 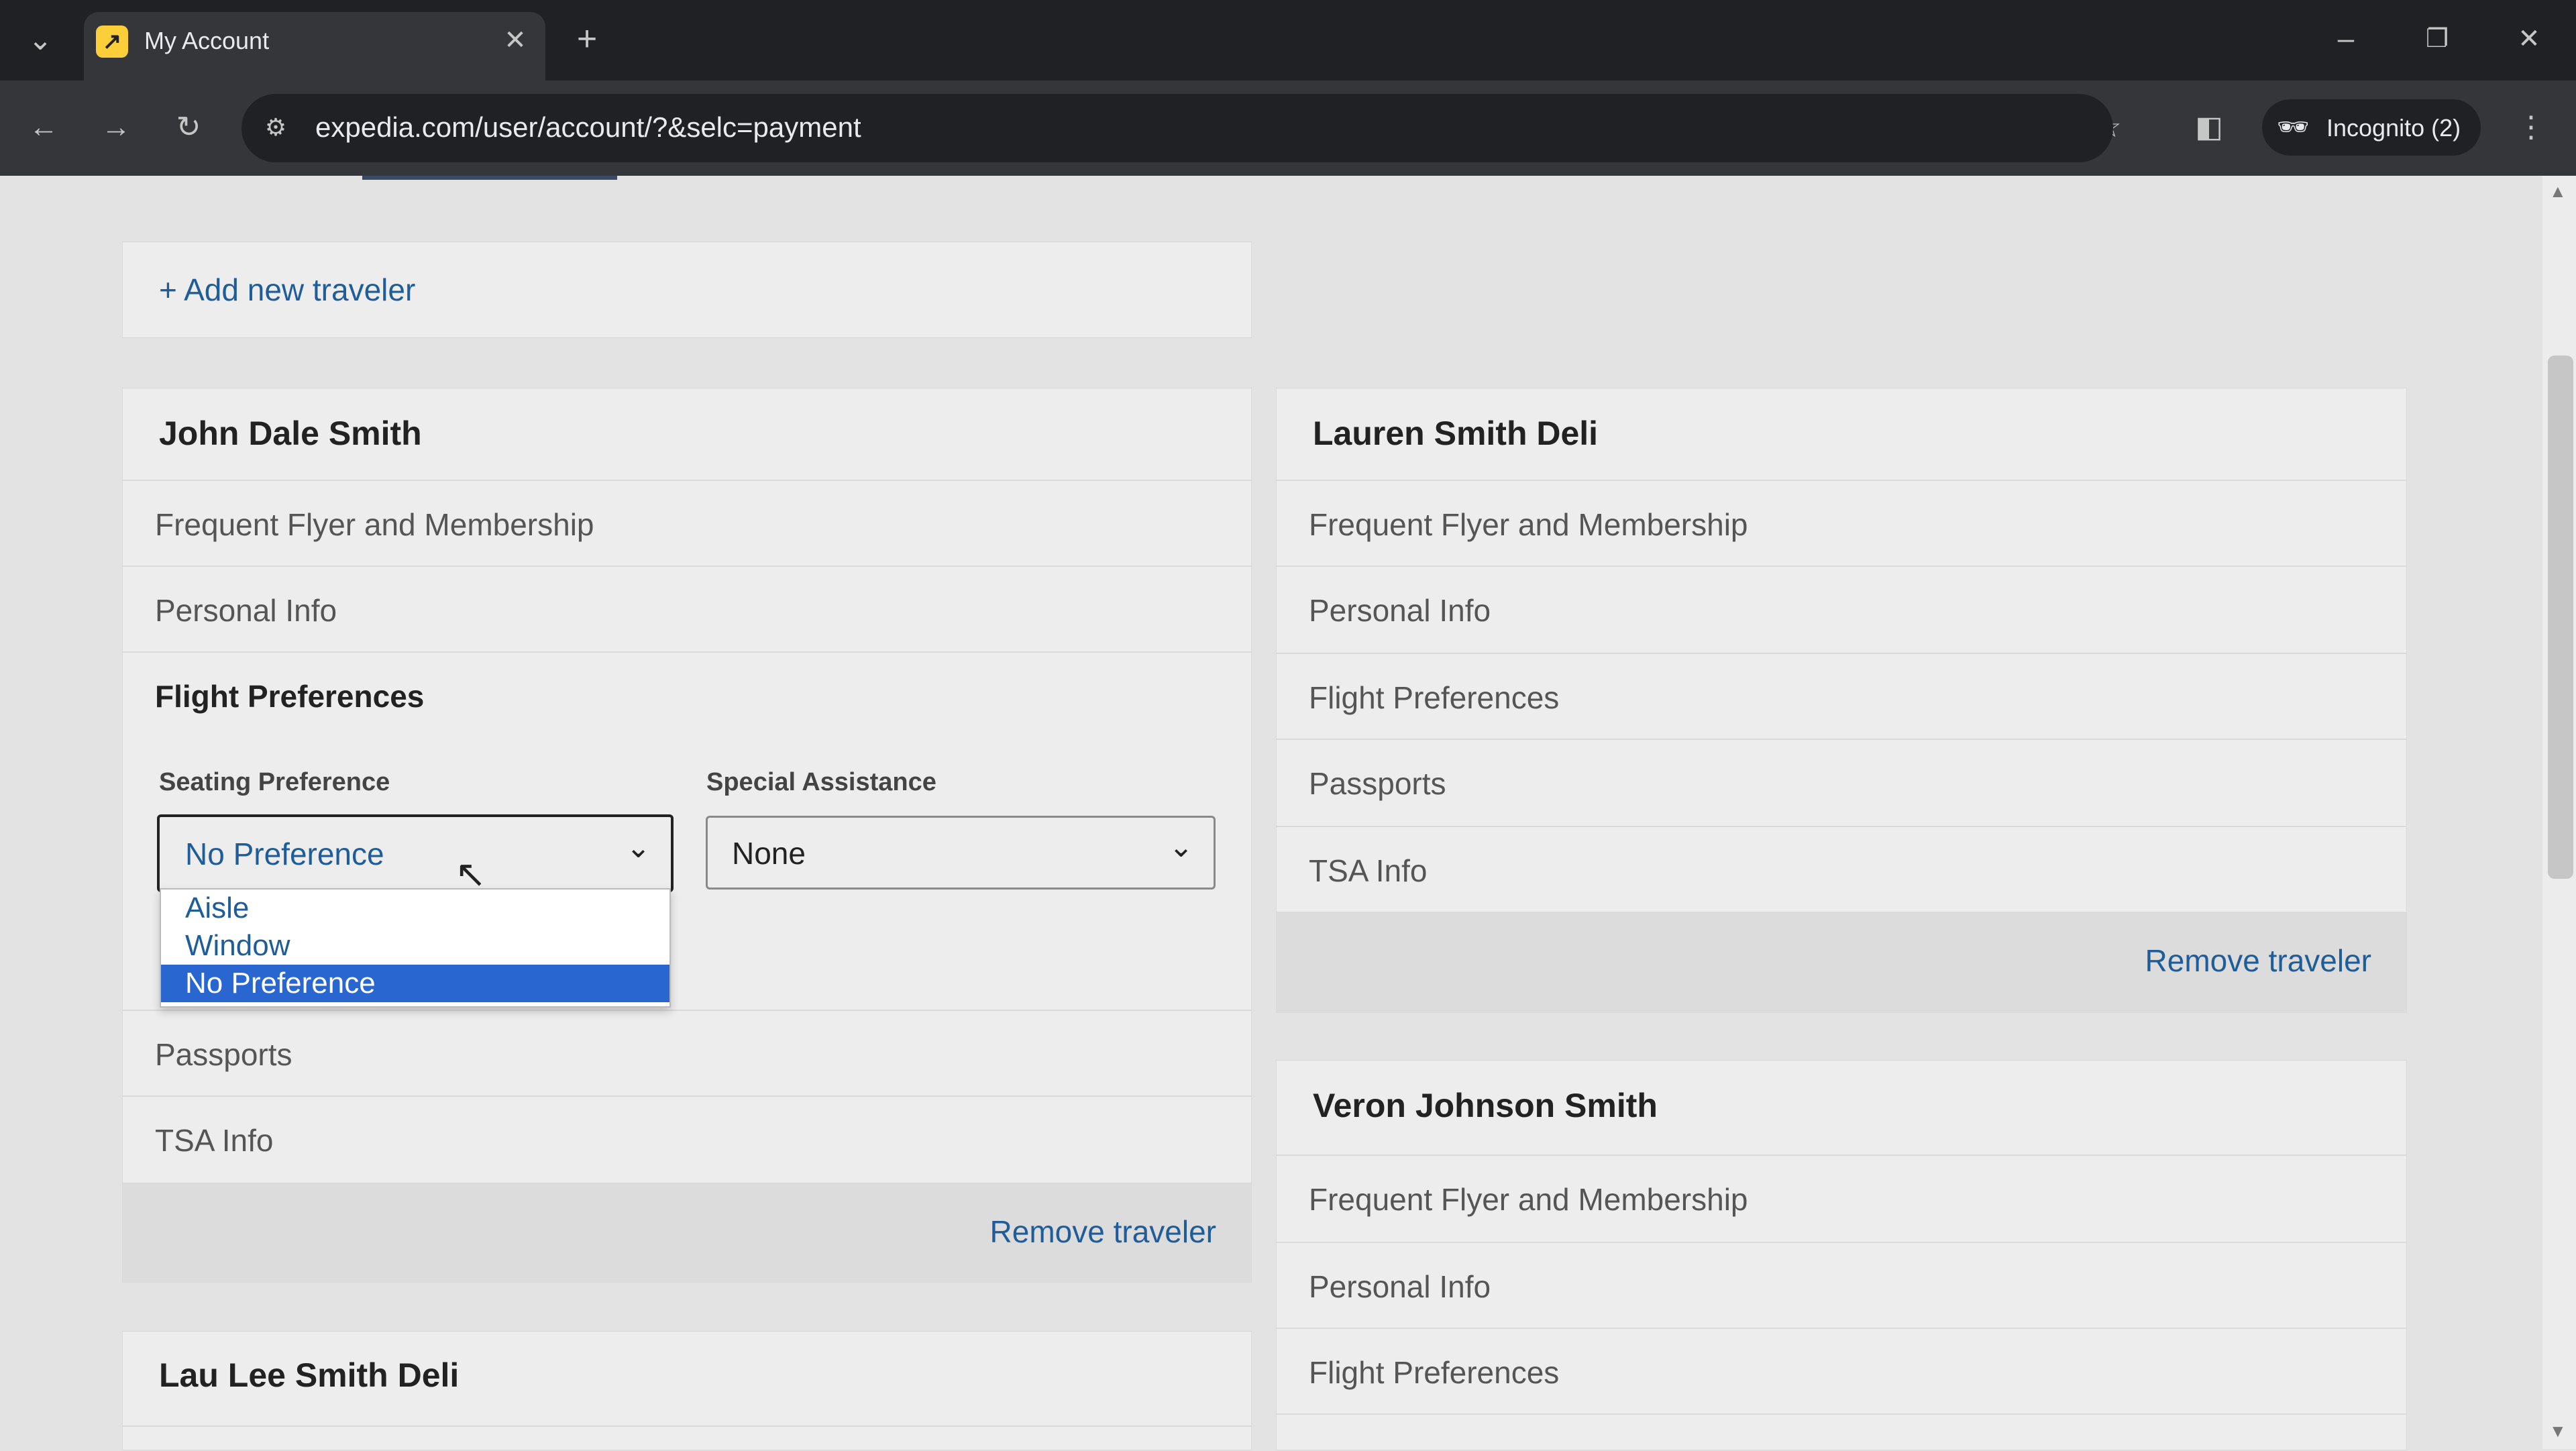 I want to click on mouse-cursor-icon: ↖, so click(x=470, y=874).